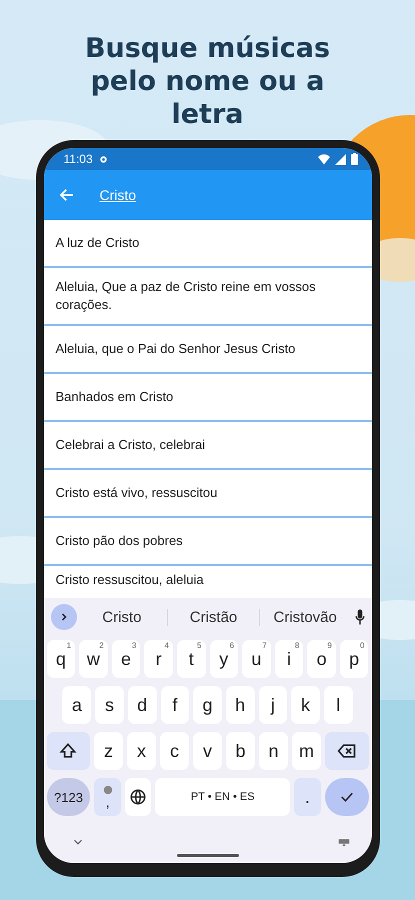 Image resolution: width=415 pixels, height=900 pixels. What do you see at coordinates (305, 705) in the screenshot?
I see `letter-key: k` at bounding box center [305, 705].